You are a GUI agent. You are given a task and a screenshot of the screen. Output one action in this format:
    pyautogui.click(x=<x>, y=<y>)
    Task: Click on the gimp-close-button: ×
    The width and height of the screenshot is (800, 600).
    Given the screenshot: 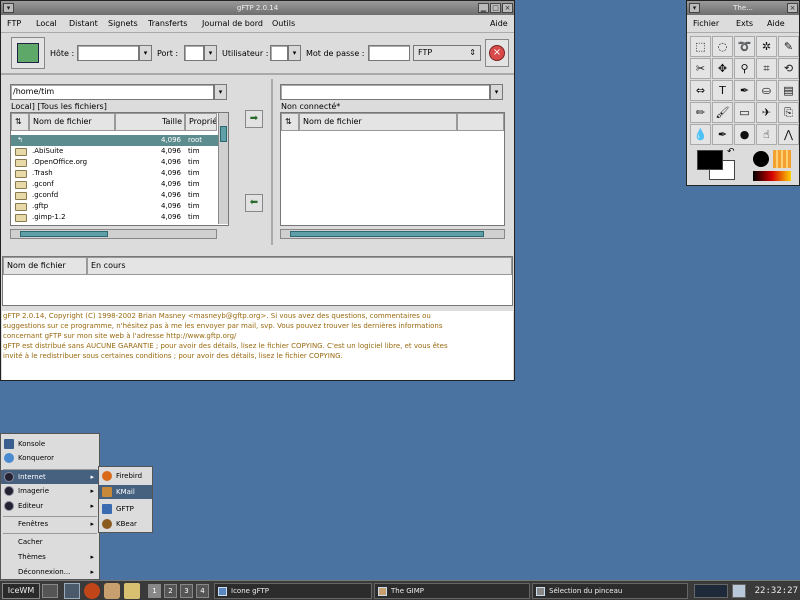 What is the action you would take?
    pyautogui.click(x=792, y=8)
    